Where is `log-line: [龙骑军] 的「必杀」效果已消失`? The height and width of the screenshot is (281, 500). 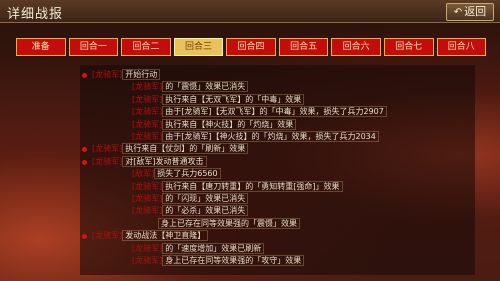 log-line: [龙骑军] 的「必杀」效果已消失 is located at coordinates (190, 211).